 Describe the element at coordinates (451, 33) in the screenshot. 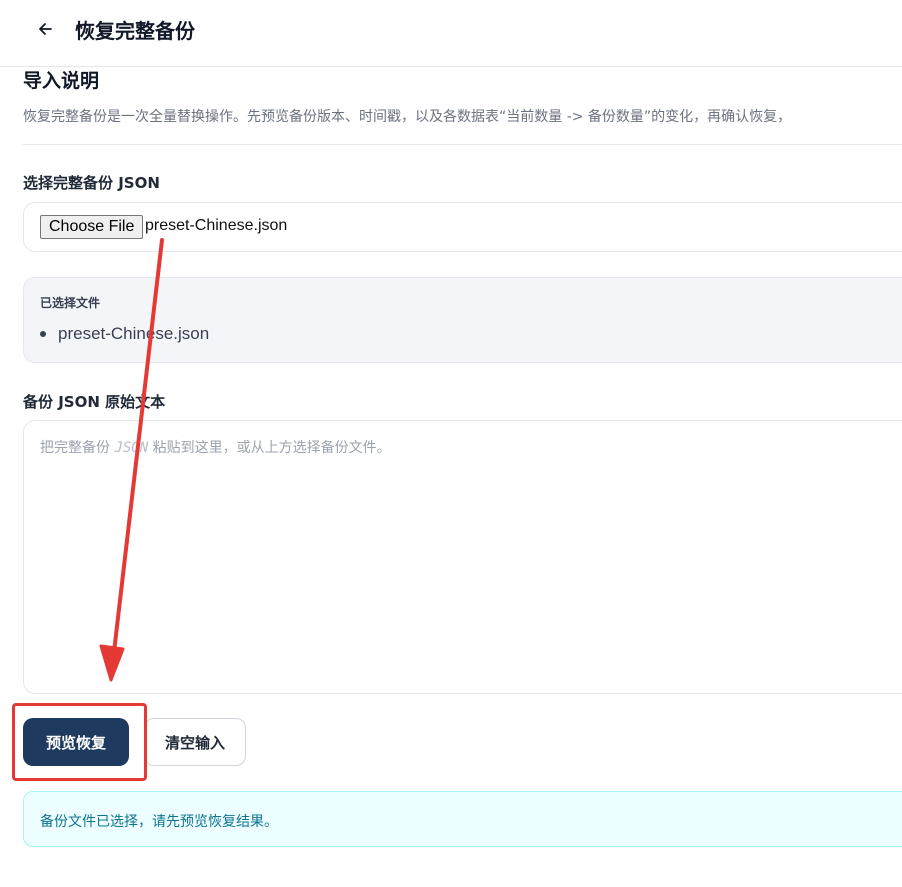

I see `page-header: 恢复完整备份` at that location.